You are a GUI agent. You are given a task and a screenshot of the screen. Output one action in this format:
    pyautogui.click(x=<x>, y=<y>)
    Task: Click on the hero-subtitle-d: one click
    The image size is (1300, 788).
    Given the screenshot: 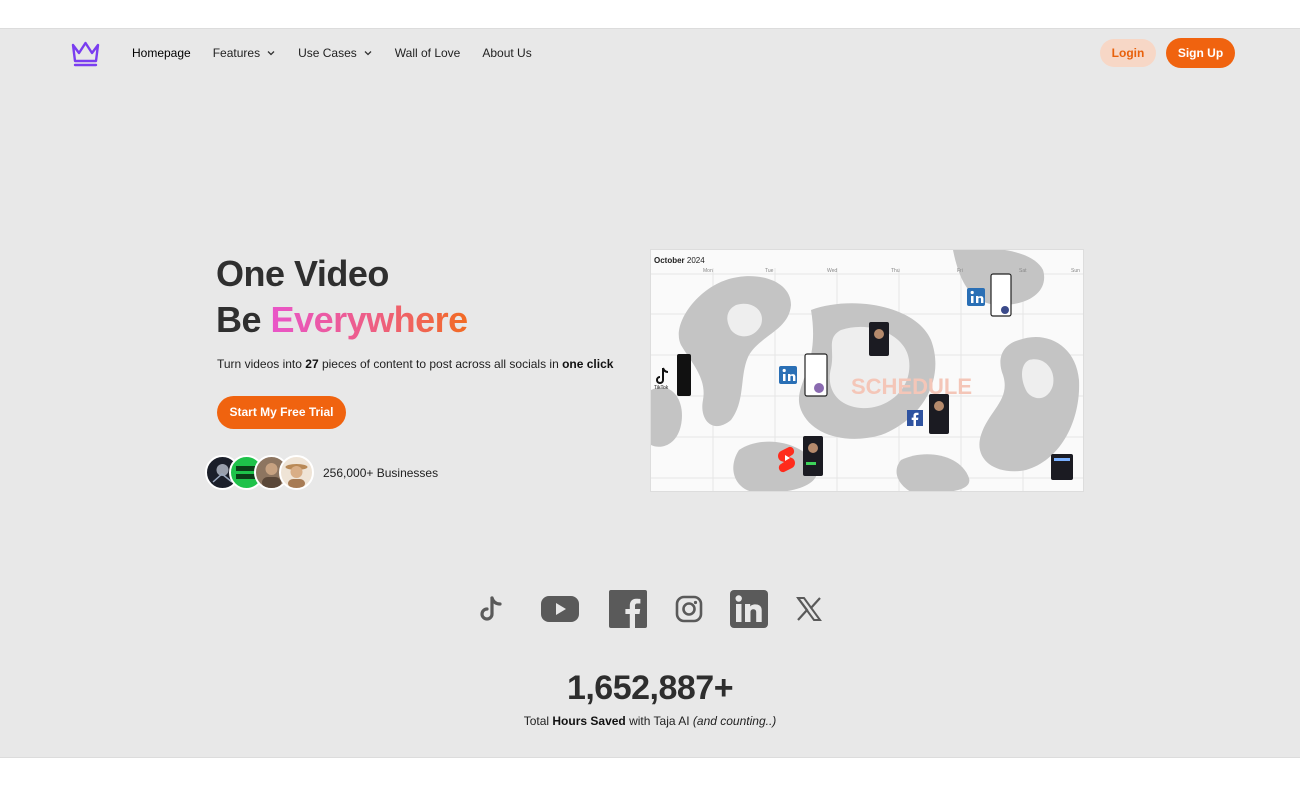 What is the action you would take?
    pyautogui.click(x=588, y=364)
    